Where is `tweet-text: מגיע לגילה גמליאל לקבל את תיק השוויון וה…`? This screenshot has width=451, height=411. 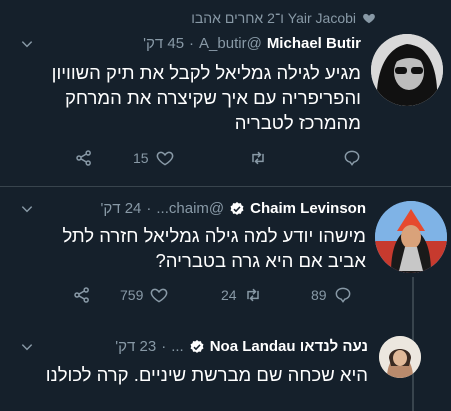
tweet-text: מגיע לגילה גמליאל לקבל את תיק השוויון וה… is located at coordinates (206, 97).